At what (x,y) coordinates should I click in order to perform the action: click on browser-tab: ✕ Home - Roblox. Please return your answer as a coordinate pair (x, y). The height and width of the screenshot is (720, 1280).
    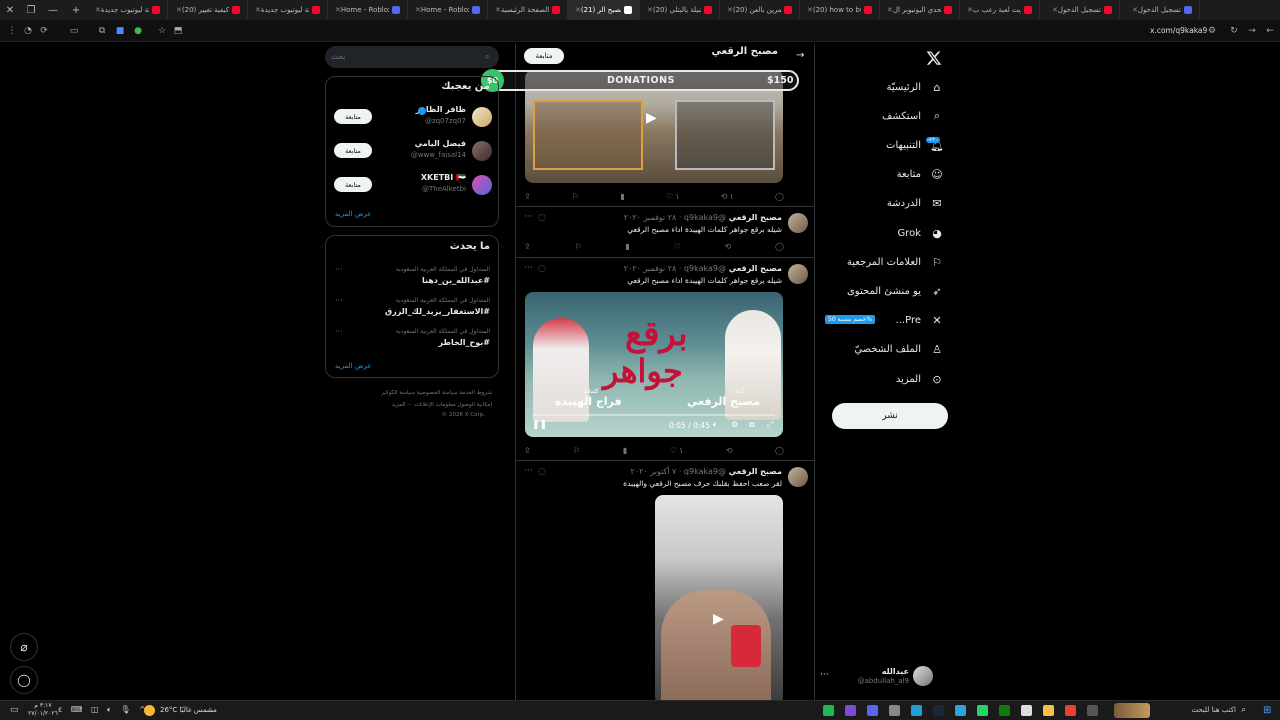
    Looking at the image, I should click on (448, 10).